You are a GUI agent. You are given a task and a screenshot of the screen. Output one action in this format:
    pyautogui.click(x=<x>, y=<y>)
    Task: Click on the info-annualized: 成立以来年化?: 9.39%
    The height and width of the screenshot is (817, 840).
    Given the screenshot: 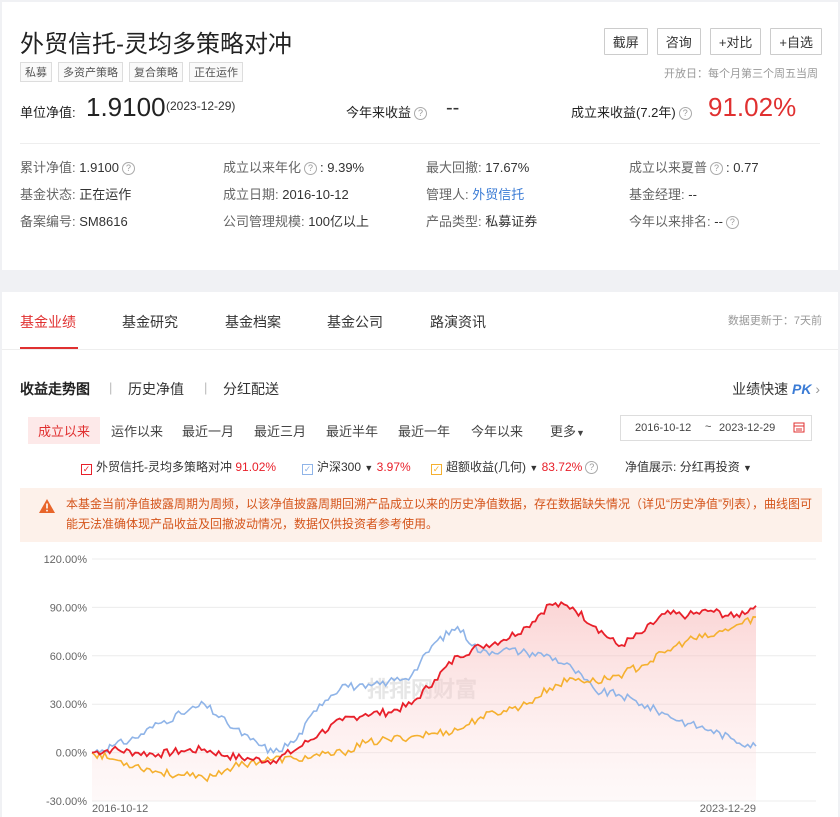 What is the action you would take?
    pyautogui.click(x=294, y=168)
    